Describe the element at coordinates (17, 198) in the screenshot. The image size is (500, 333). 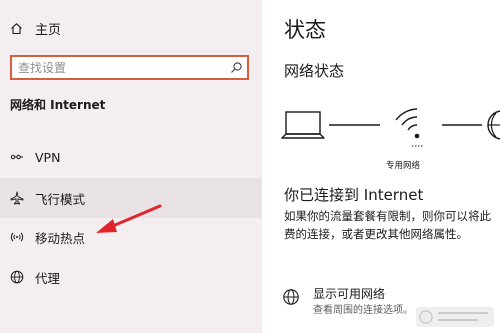
I see `airplane-icon` at that location.